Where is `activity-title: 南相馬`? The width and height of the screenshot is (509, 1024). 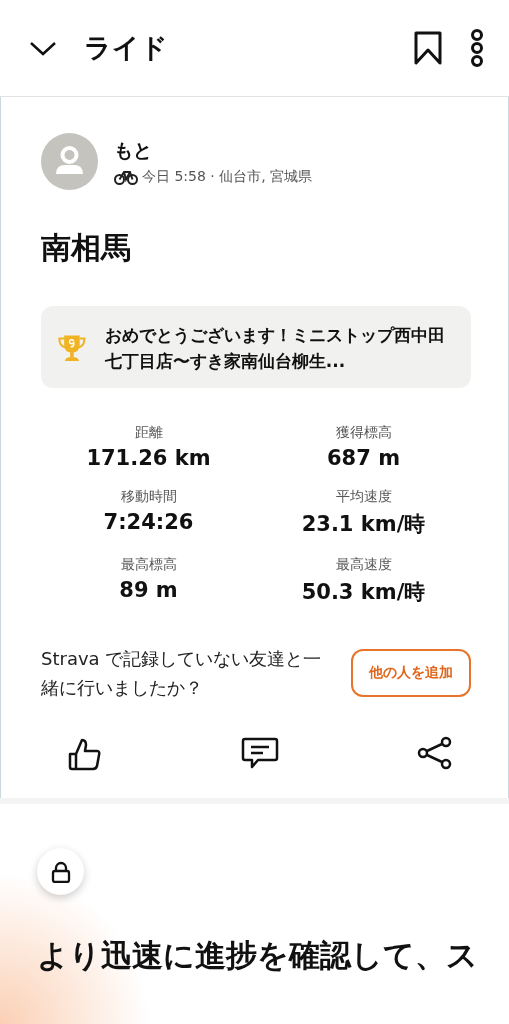
activity-title: 南相馬 is located at coordinates (86, 248).